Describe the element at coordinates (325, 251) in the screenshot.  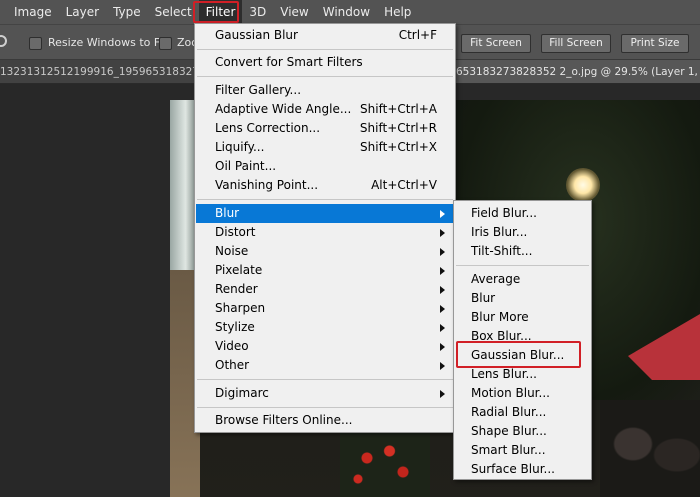
I see `menu-item-noise: Noise` at that location.